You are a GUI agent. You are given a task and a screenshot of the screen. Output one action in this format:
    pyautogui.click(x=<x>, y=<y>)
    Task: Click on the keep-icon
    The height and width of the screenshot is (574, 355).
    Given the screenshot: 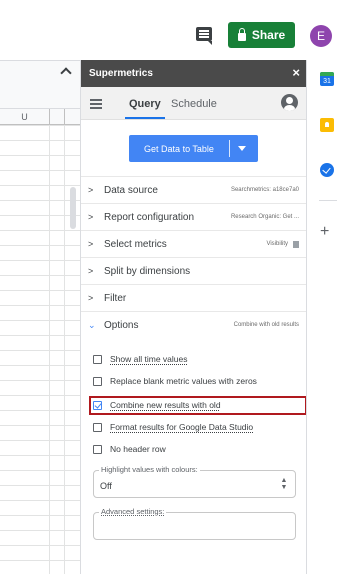 What is the action you would take?
    pyautogui.click(x=327, y=125)
    